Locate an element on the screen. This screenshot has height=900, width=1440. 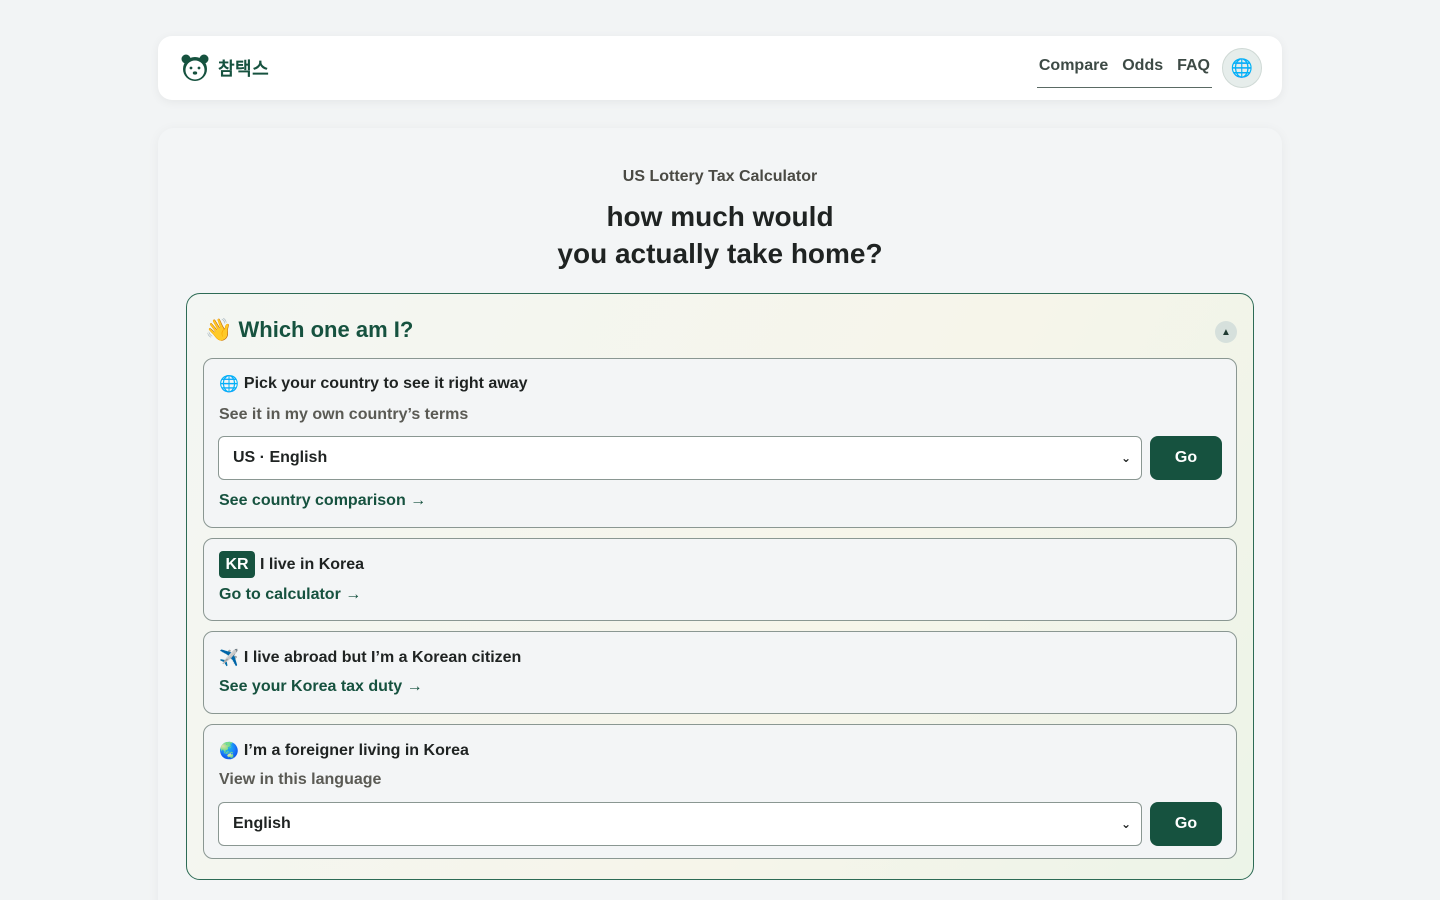
nav-faq: FAQ is located at coordinates (1193, 66).